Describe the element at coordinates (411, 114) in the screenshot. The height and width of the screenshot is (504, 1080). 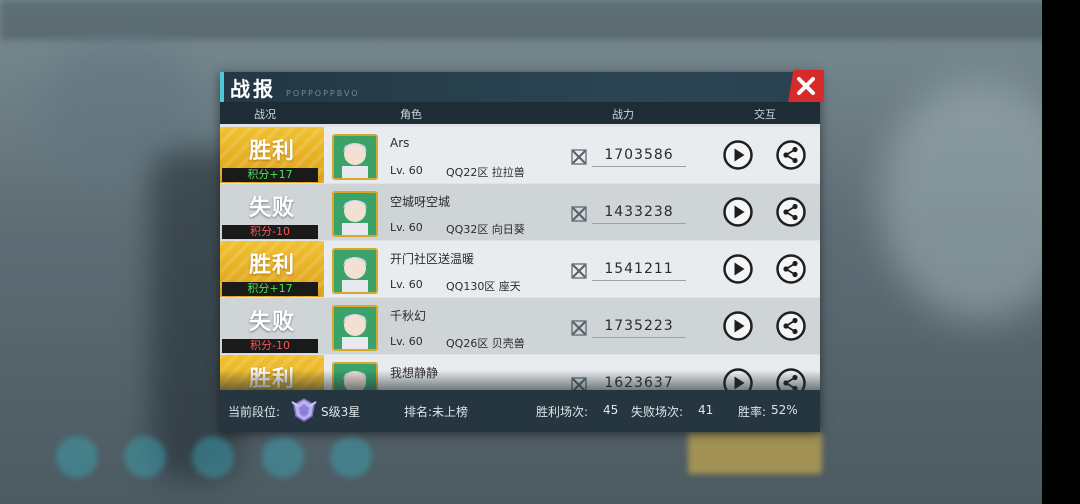
I see `column-role: 角色` at that location.